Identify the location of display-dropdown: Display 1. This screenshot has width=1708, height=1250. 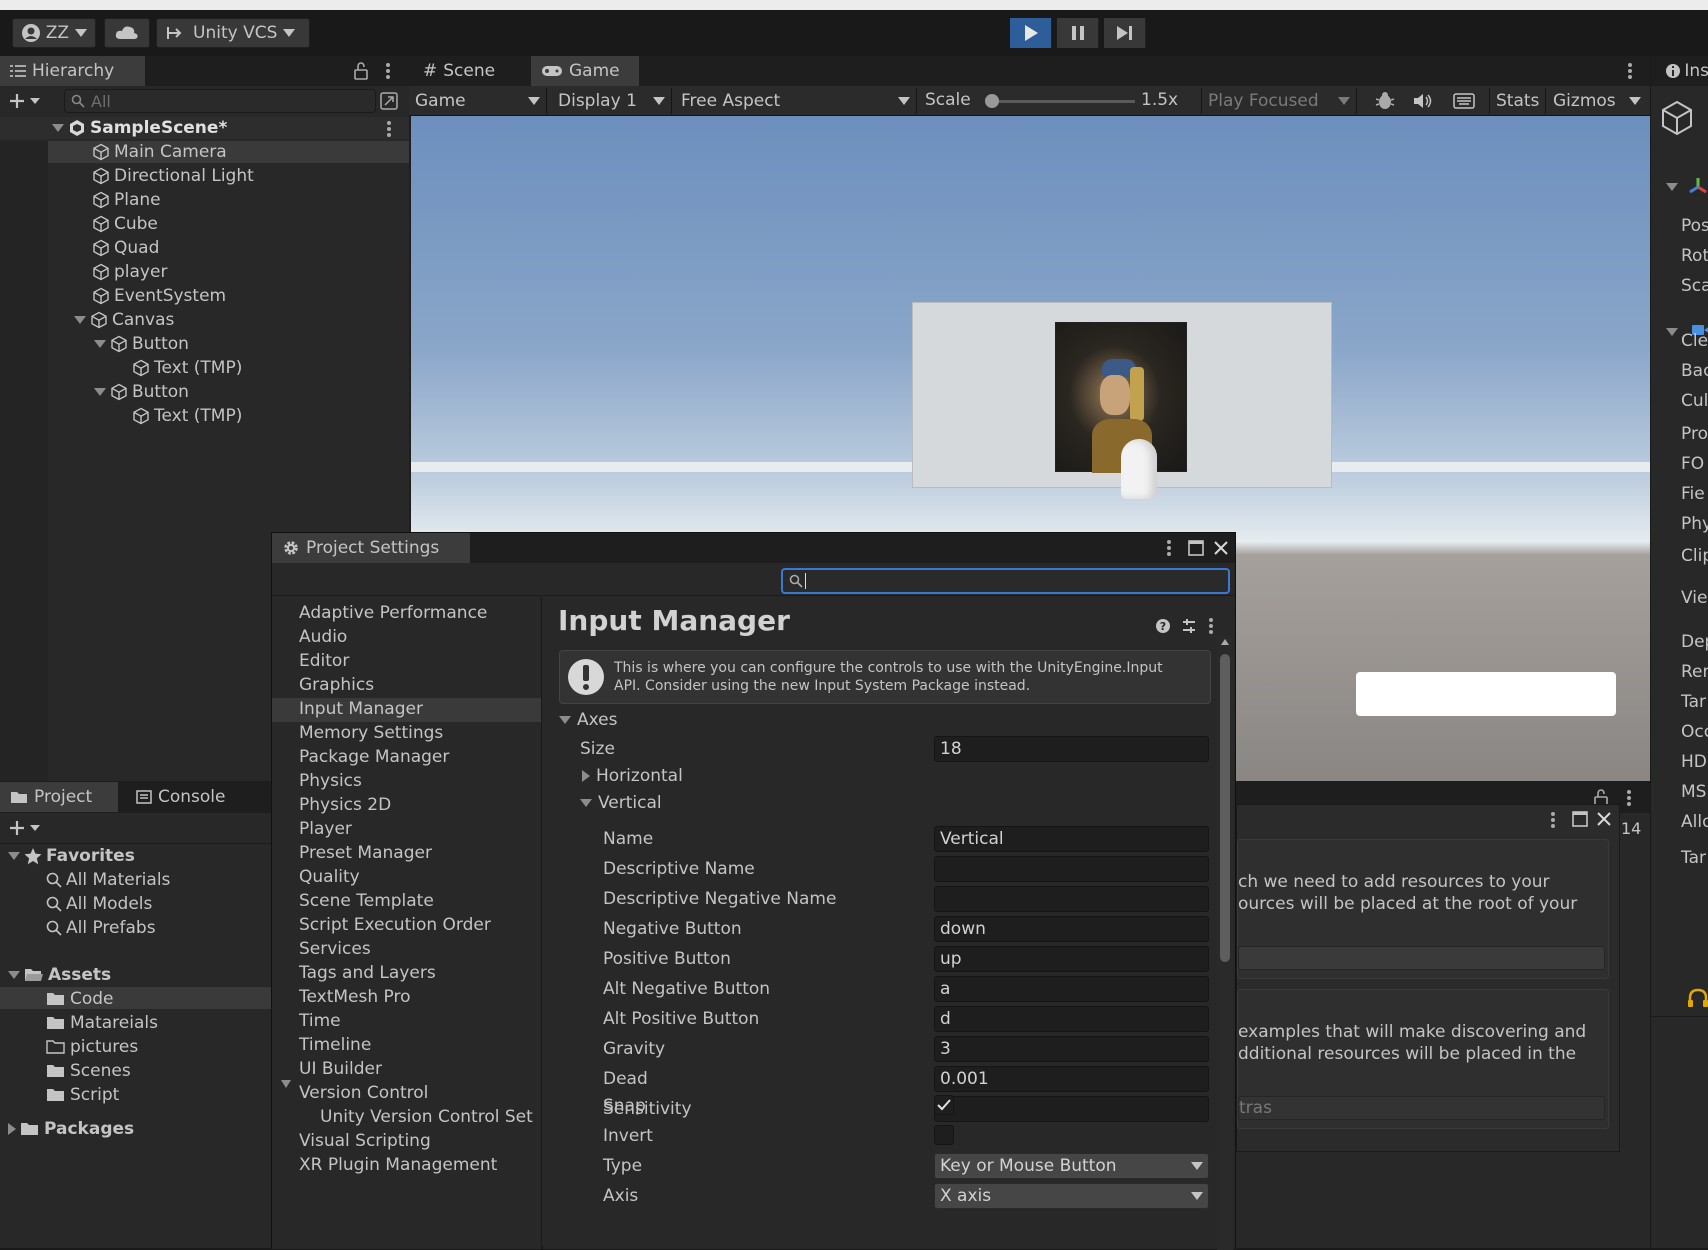
(612, 101).